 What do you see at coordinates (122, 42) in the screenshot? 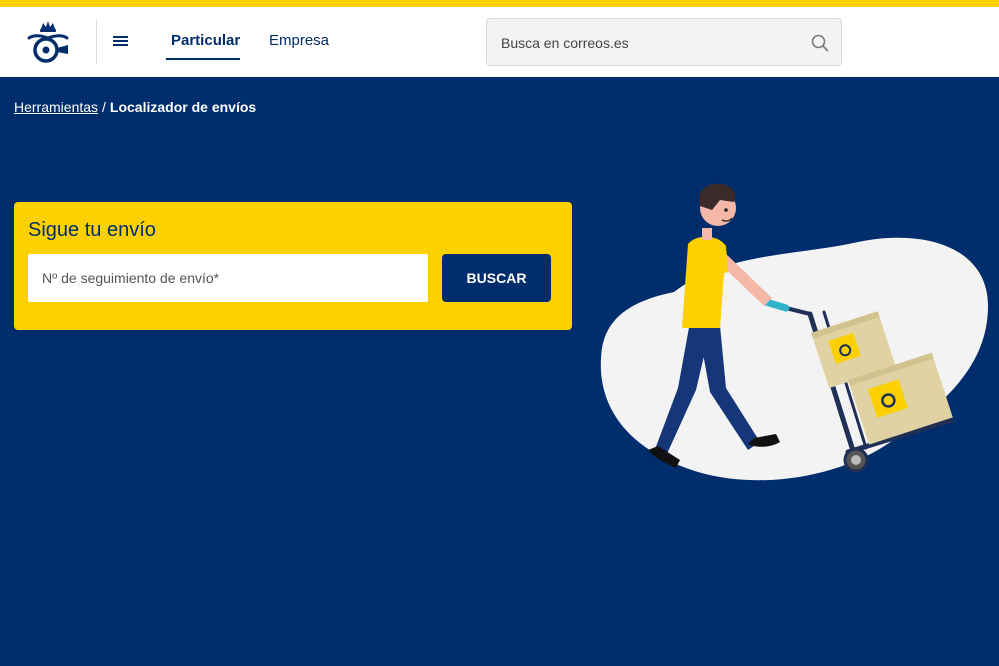
I see `hamburger-menu-icon` at bounding box center [122, 42].